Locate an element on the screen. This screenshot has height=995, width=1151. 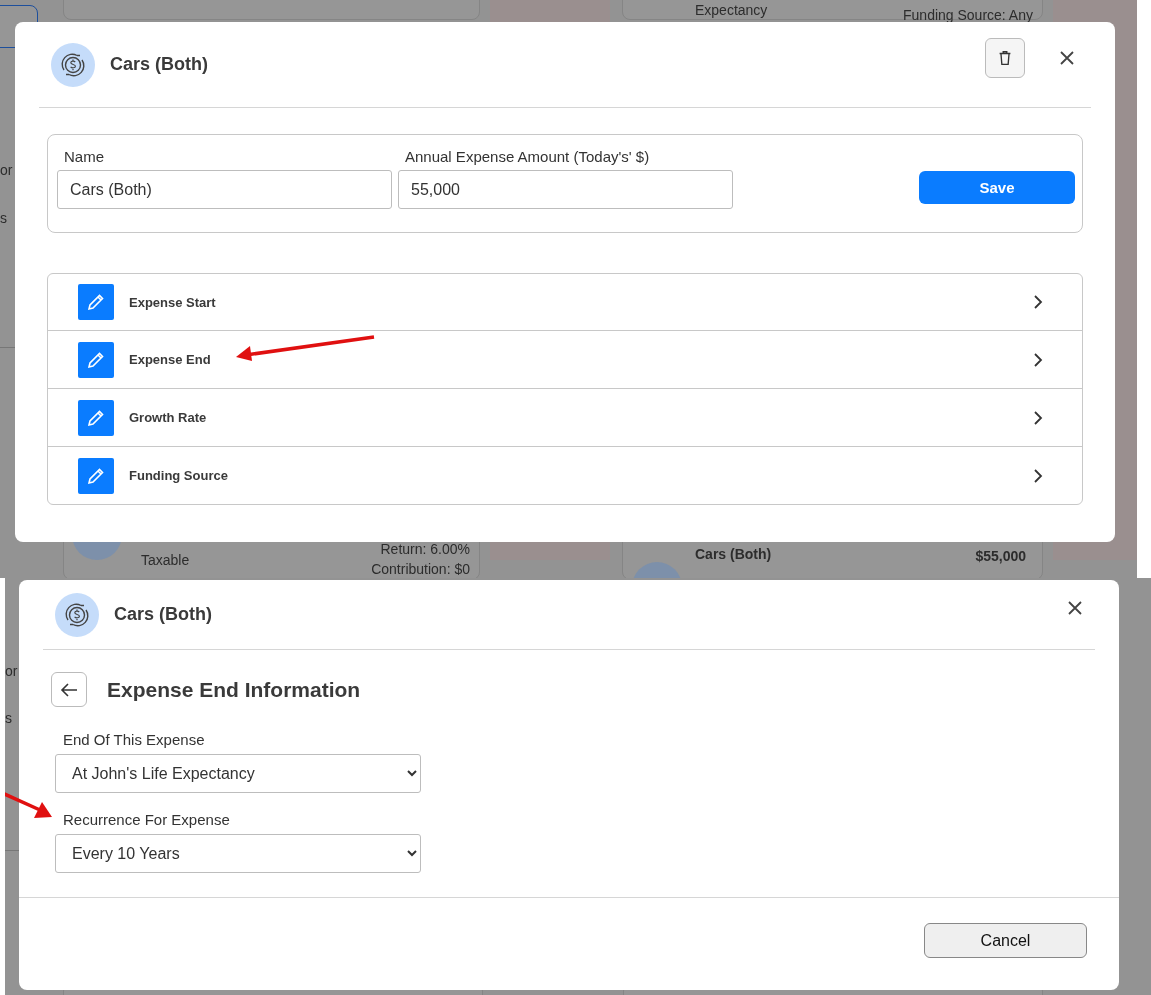
background-text: Funding Source: Any is located at coordinates (968, 15).